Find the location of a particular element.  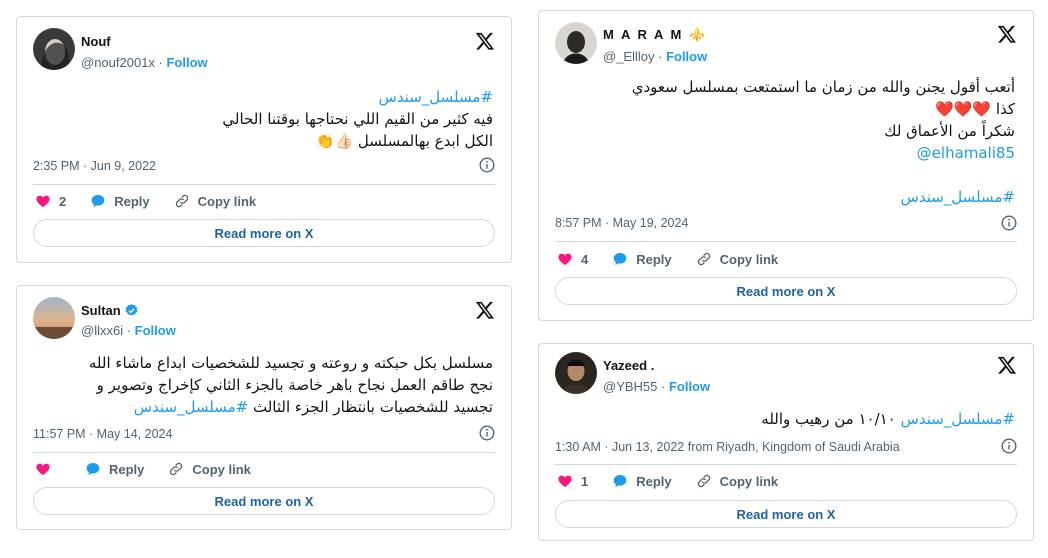

tweet-line-text: ١٠/١٠ من رهيب والله is located at coordinates (828, 419).